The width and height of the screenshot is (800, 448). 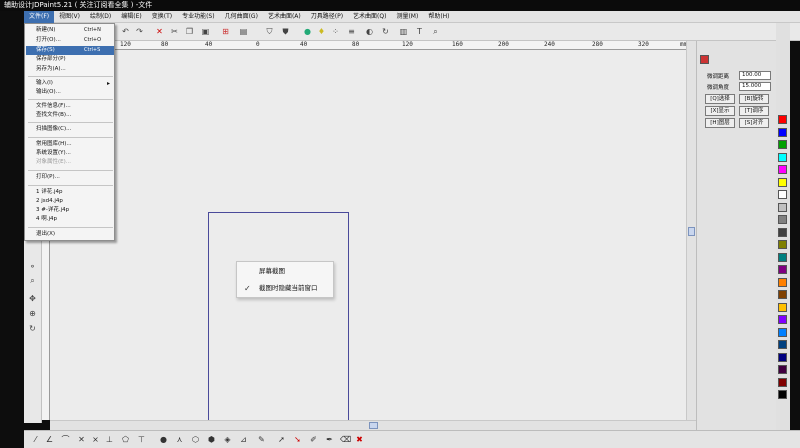 I want to click on step-distance-input: 100.00, so click(x=755, y=75).